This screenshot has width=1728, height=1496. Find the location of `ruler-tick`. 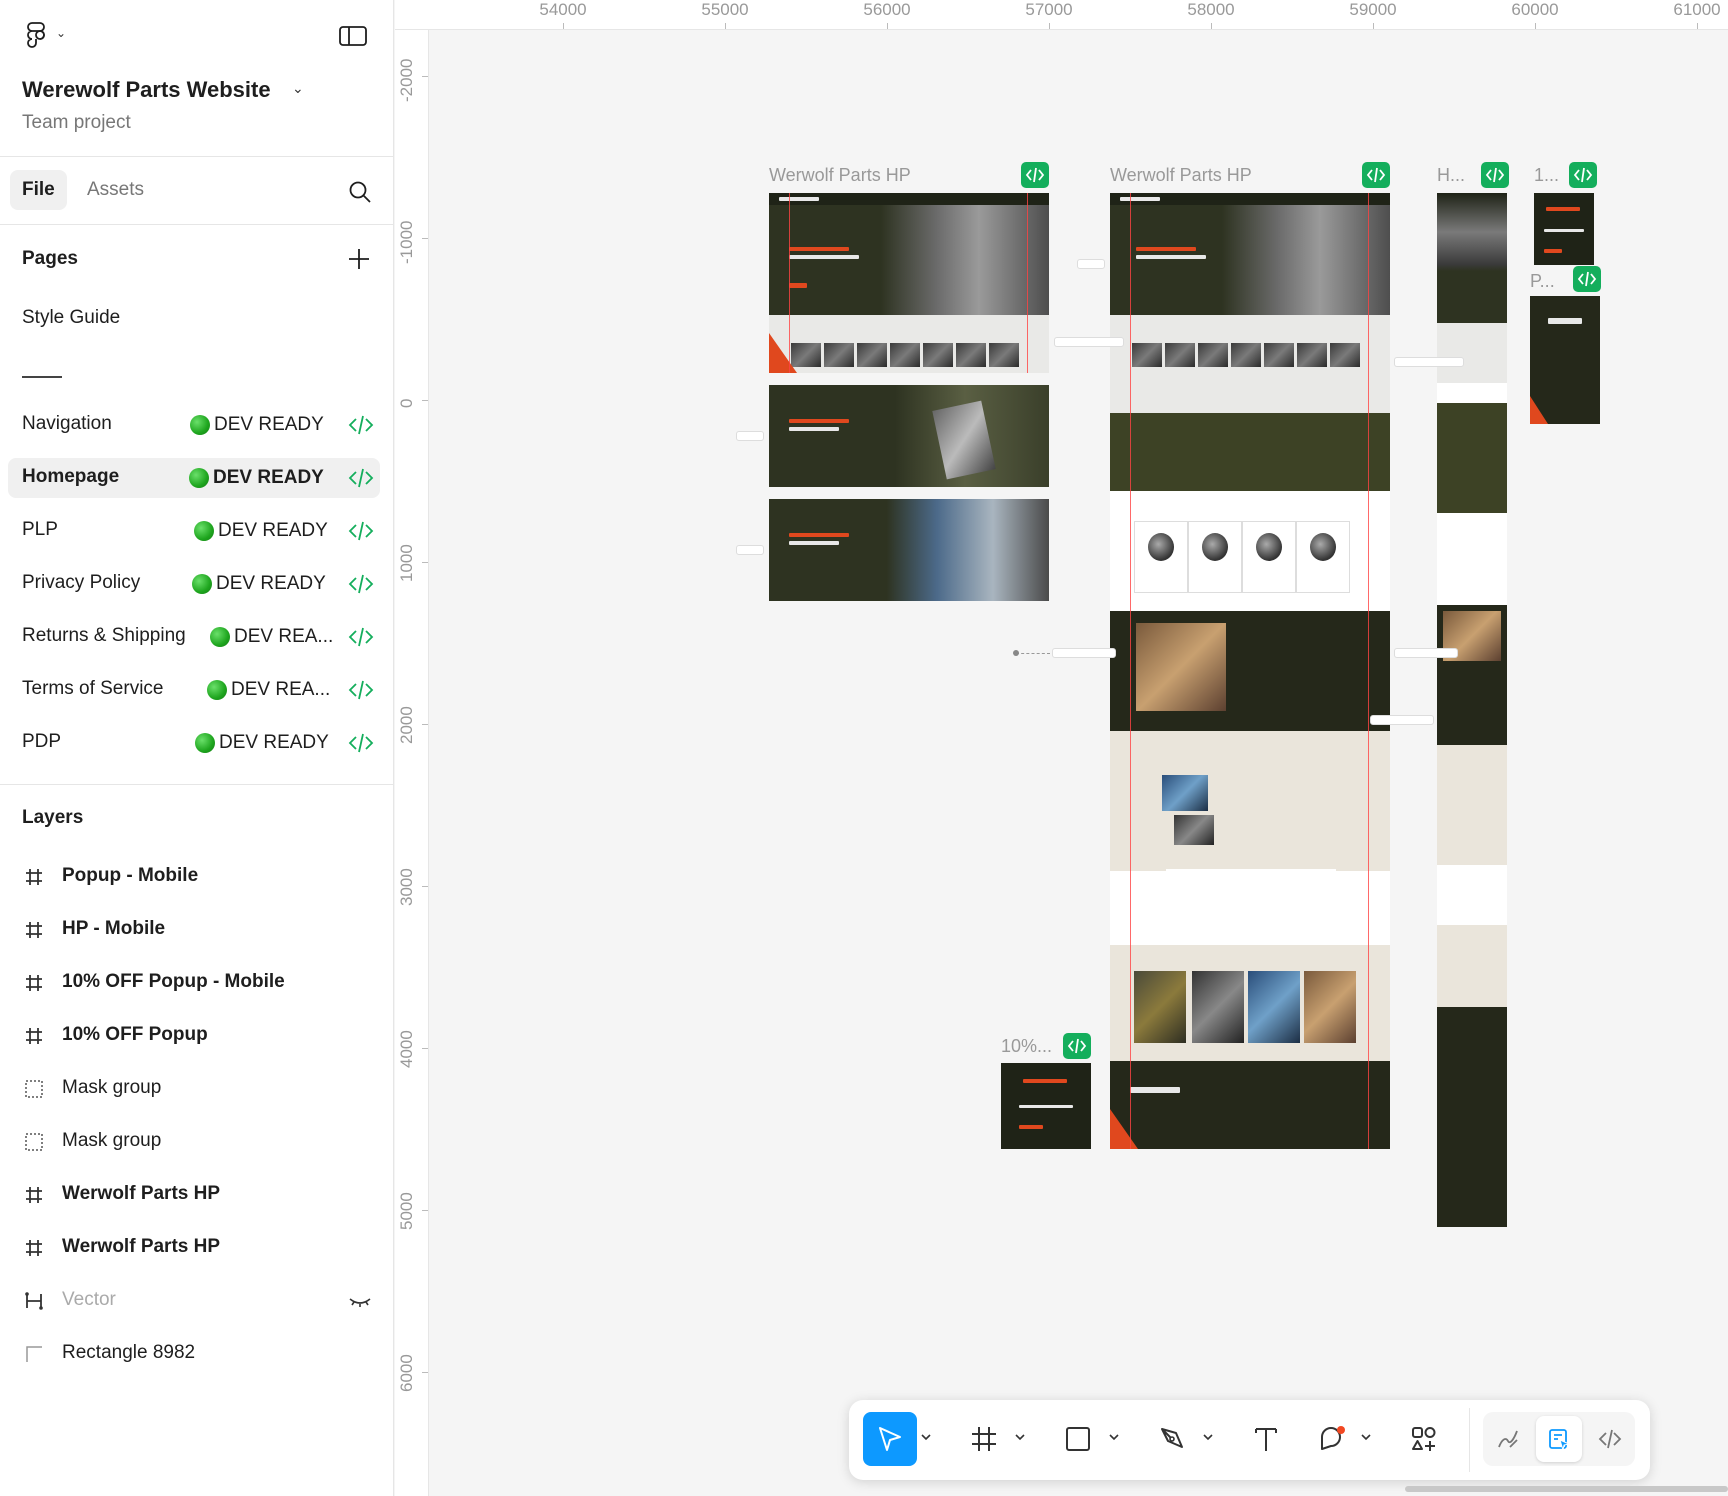

ruler-tick is located at coordinates (1211, 26).